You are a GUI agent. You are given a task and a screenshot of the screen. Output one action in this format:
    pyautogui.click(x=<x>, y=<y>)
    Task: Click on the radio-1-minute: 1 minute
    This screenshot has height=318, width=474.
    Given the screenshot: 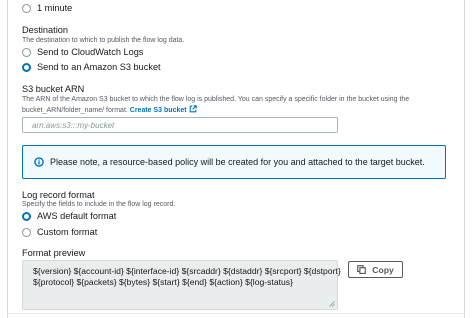 What is the action you would take?
    pyautogui.click(x=47, y=8)
    